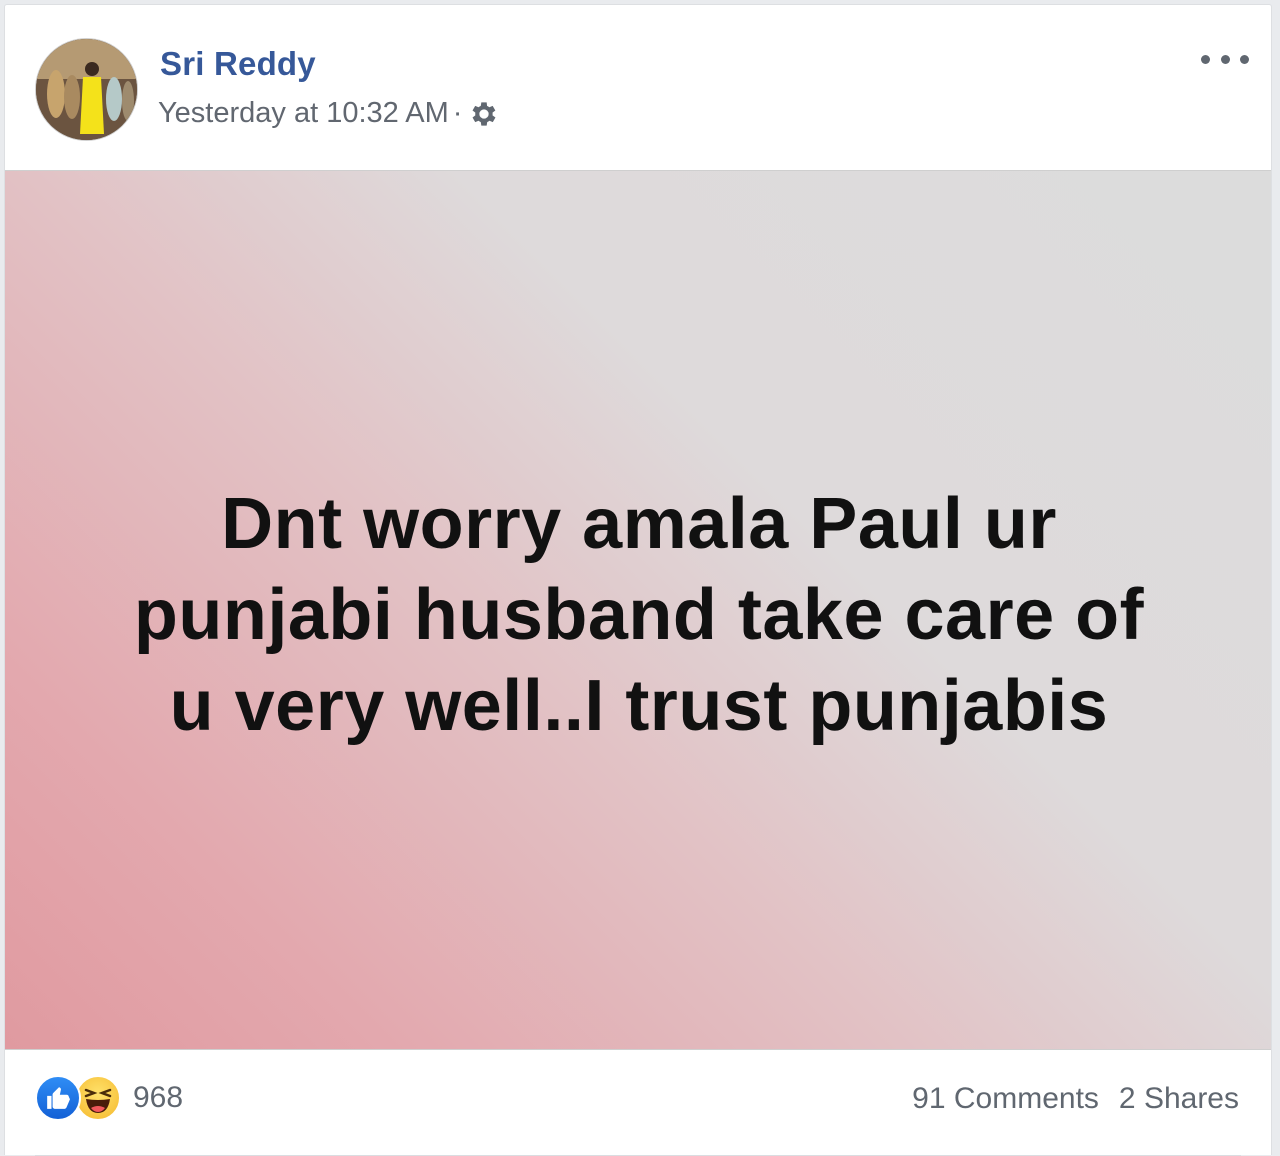 This screenshot has height=1156, width=1280. I want to click on reactions-summary: 968, so click(109, 1098).